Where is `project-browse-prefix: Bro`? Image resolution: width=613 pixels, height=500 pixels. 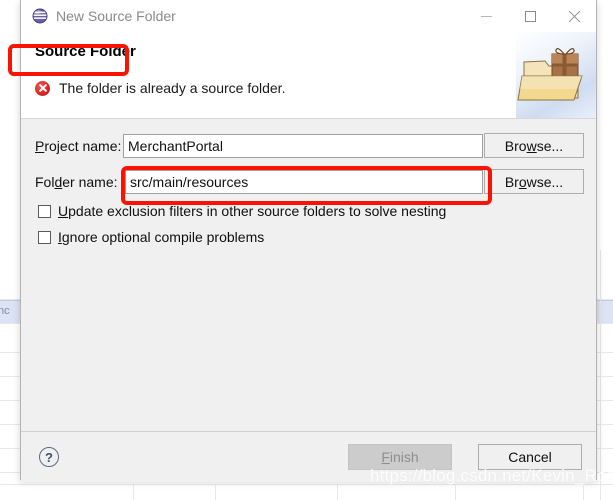 project-browse-prefix: Bro is located at coordinates (515, 145).